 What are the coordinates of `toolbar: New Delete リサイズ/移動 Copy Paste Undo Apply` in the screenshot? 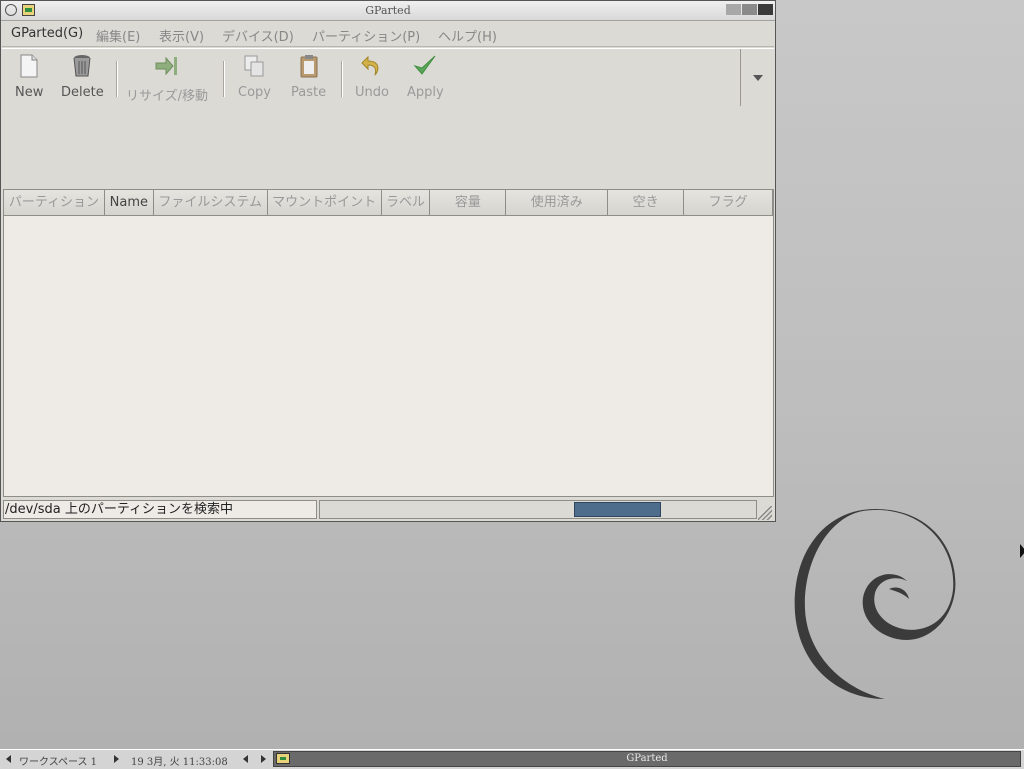 It's located at (388, 78).